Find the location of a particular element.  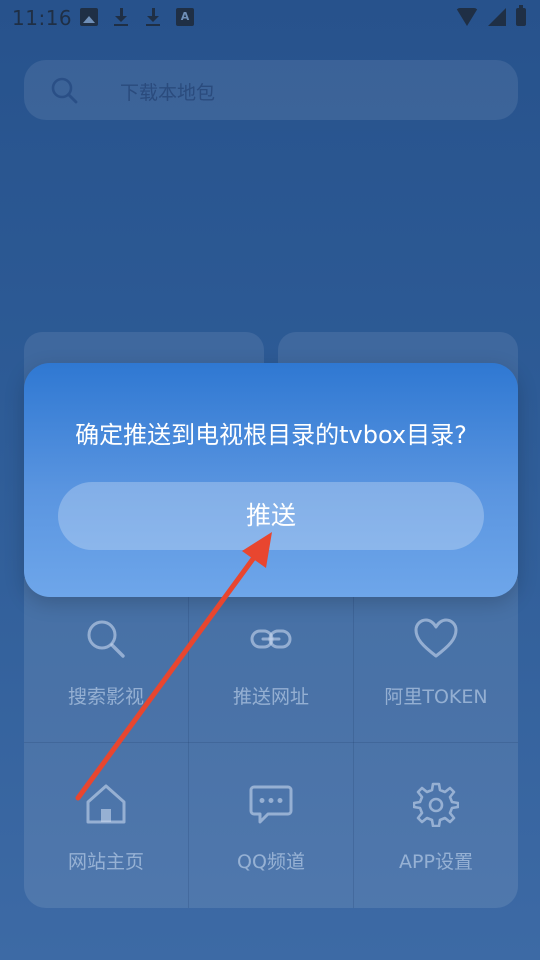

grid-item-search-movies: 搜索影视 is located at coordinates (106, 660).